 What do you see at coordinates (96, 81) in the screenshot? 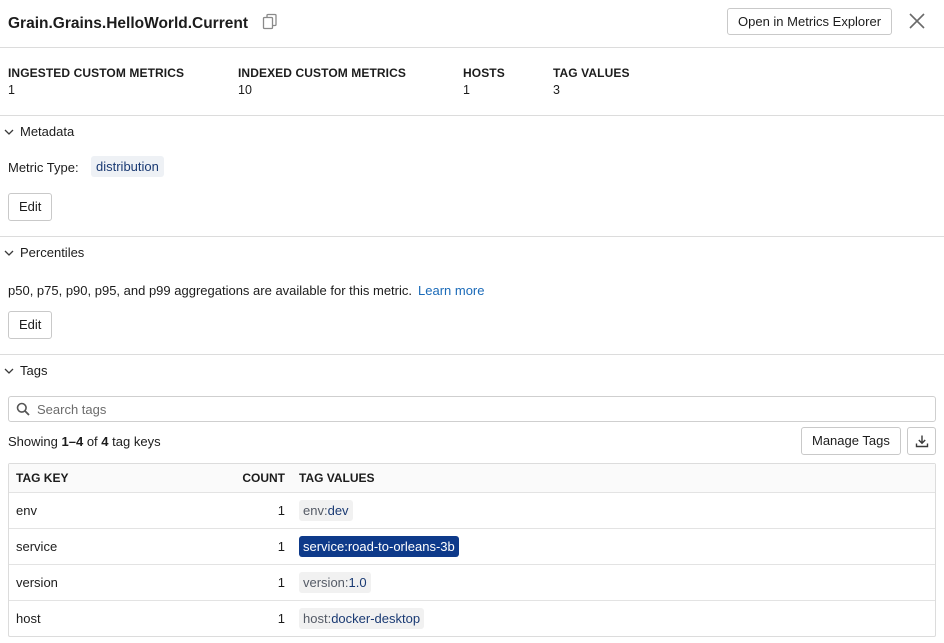
I see `stat-ingested-custom-metrics: INGESTED CUSTOM METRICS 1` at bounding box center [96, 81].